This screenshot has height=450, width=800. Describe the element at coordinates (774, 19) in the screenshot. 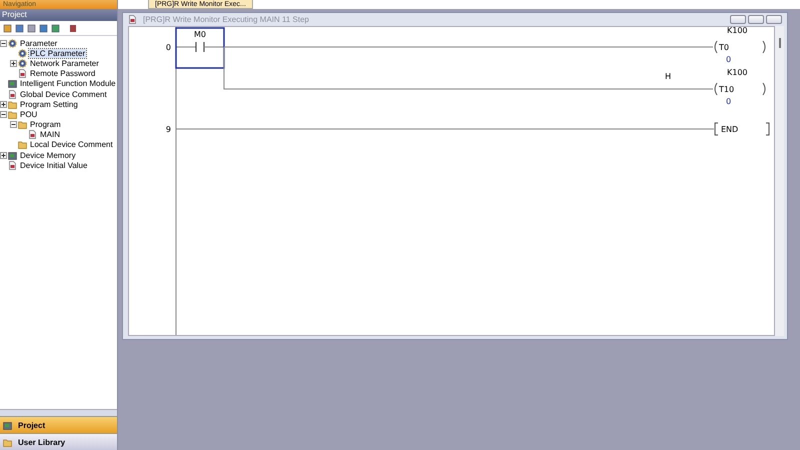

I see `close-button` at that location.